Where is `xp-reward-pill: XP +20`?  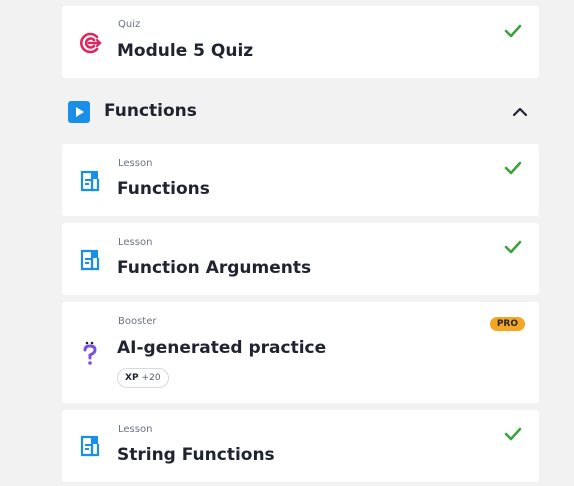 xp-reward-pill: XP +20 is located at coordinates (143, 378).